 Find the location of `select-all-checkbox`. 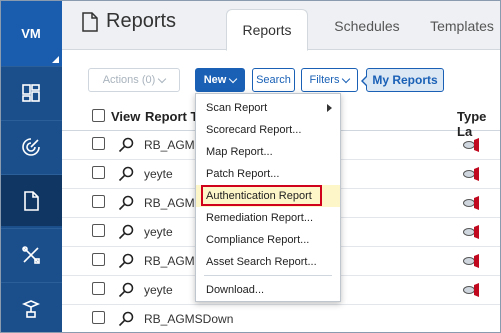

select-all-checkbox is located at coordinates (98, 115).